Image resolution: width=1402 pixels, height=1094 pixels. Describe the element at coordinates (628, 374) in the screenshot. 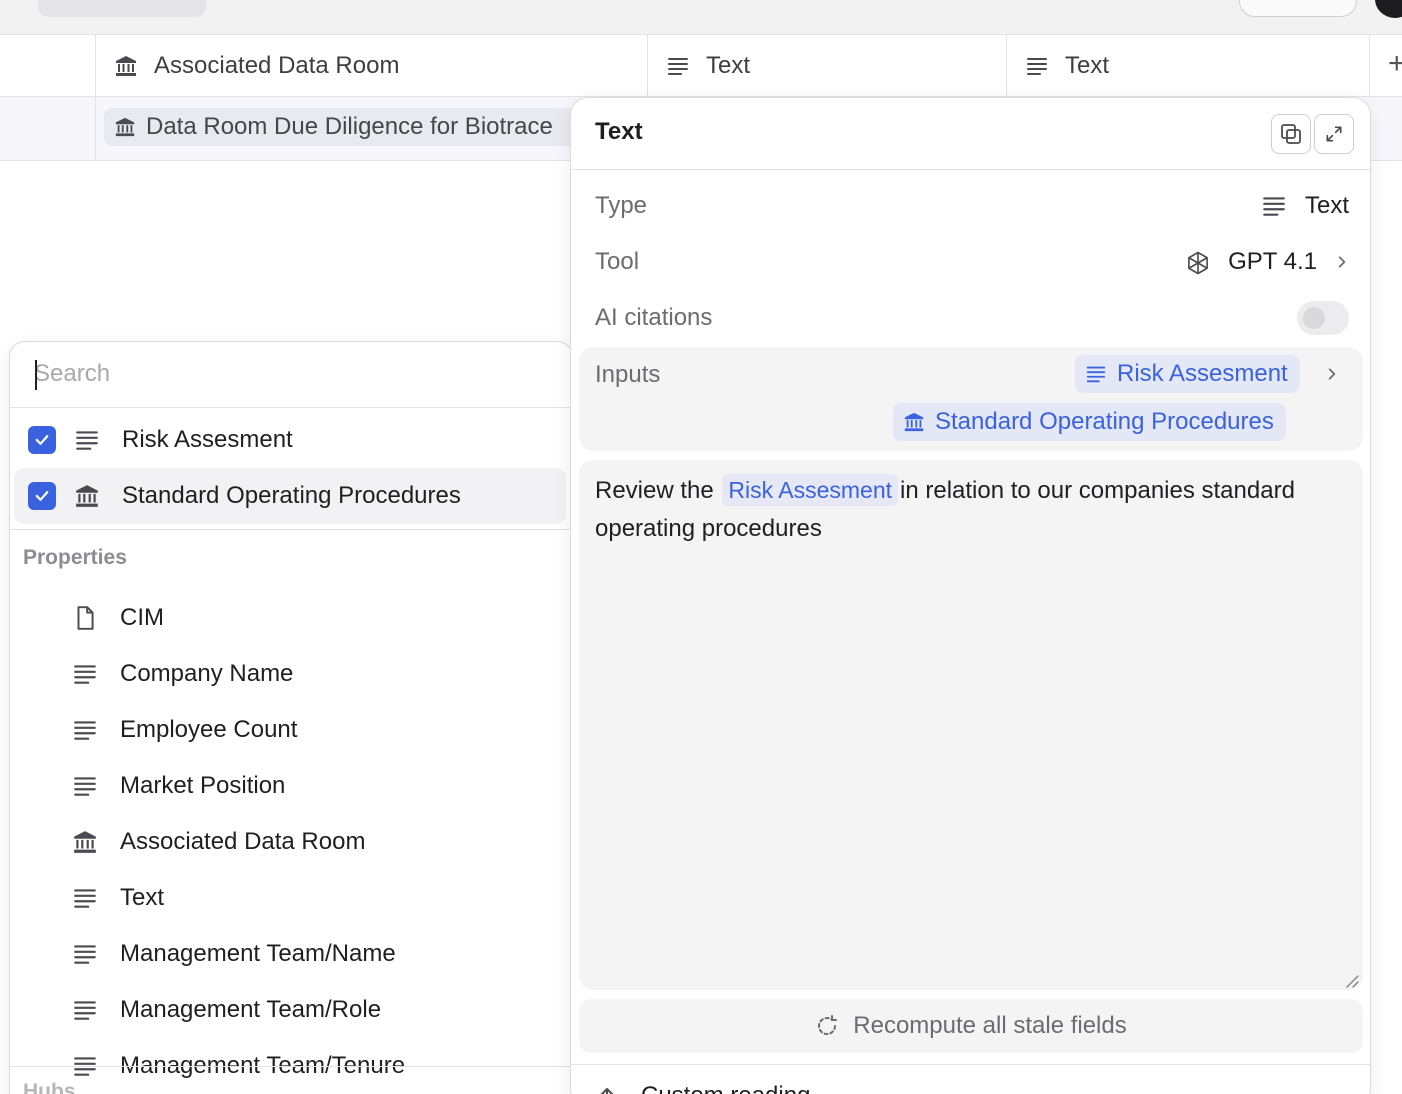

I see `inputs-label: Inputs` at that location.